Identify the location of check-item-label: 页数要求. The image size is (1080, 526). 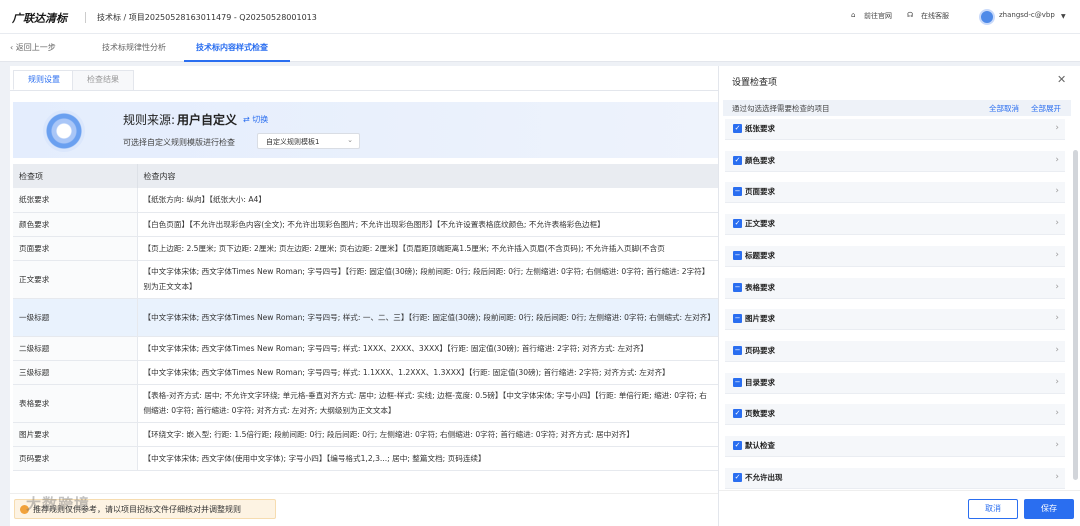
(760, 414).